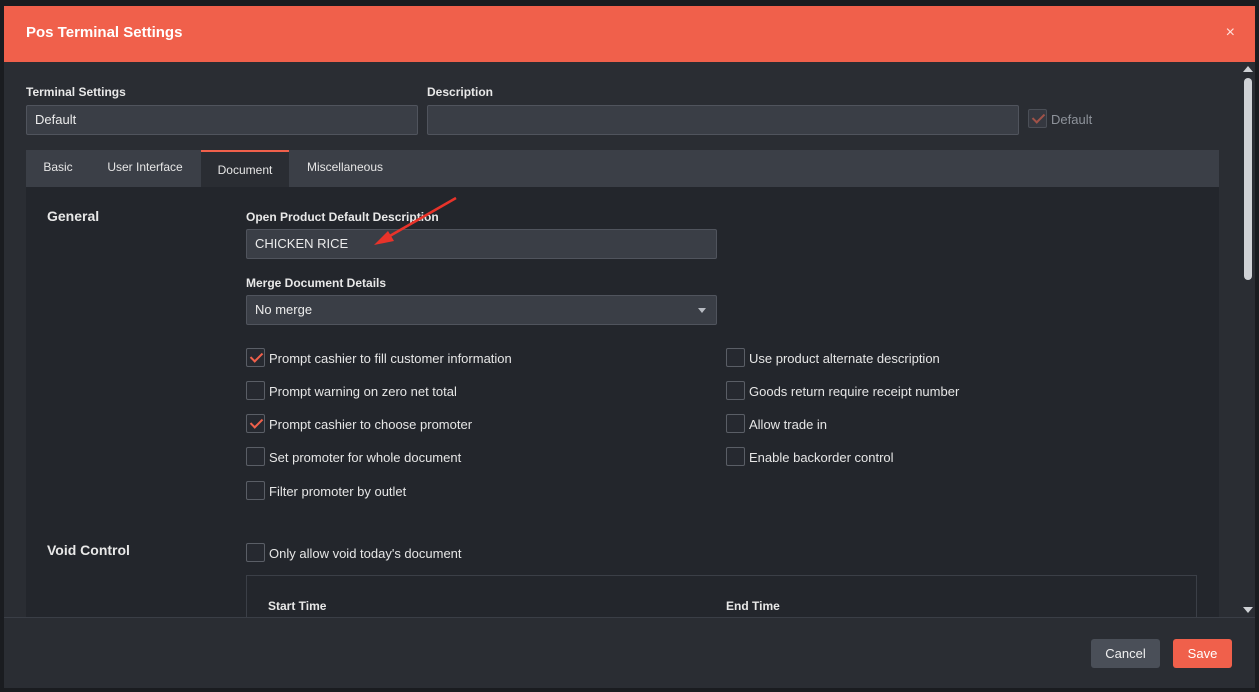 The width and height of the screenshot is (1259, 692). What do you see at coordinates (460, 92) in the screenshot?
I see `description-label: Description` at bounding box center [460, 92].